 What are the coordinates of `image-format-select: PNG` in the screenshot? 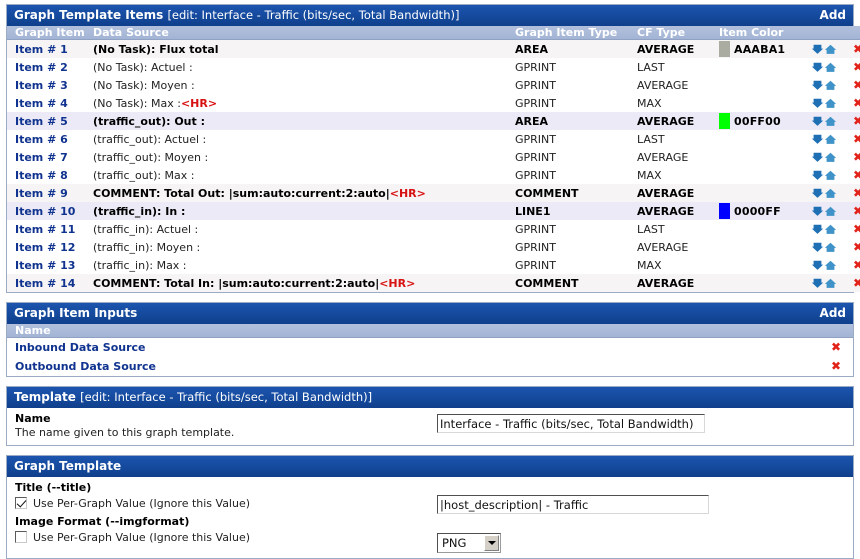 It's located at (469, 542).